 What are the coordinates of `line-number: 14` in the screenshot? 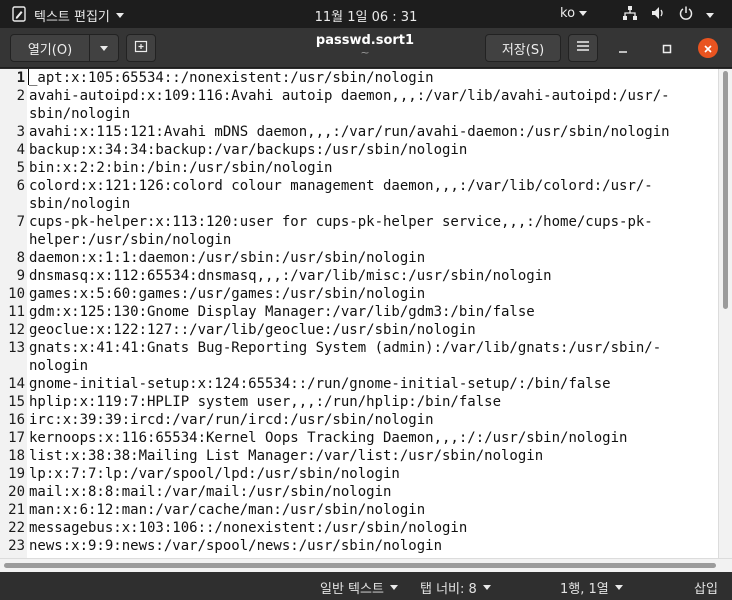 It's located at (16, 384).